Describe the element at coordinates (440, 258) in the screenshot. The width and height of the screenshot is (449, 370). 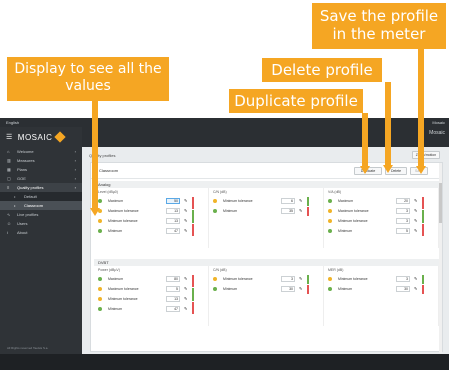
I see `scrollbar` at that location.